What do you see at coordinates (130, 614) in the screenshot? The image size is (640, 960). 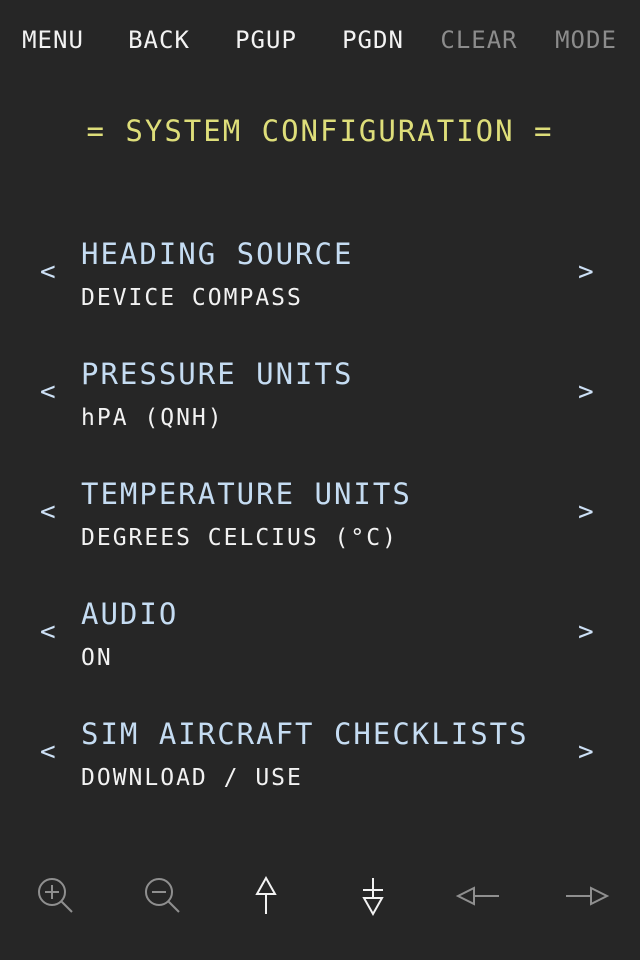 I see `setting-name: AUDIO` at bounding box center [130, 614].